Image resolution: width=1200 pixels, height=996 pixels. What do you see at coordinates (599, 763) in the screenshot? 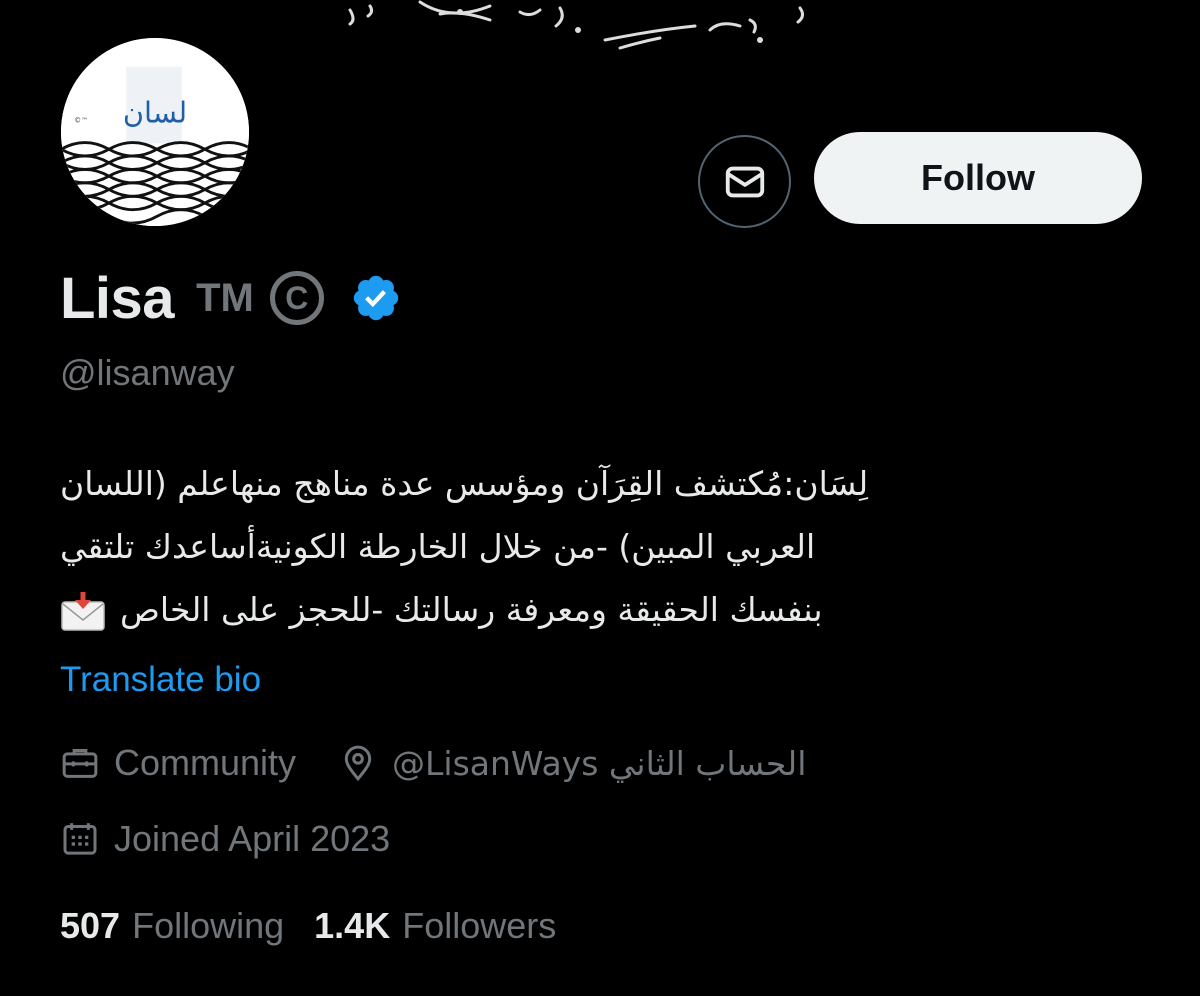
I see `location-label: @LisanWays الحساب الثاني` at bounding box center [599, 763].